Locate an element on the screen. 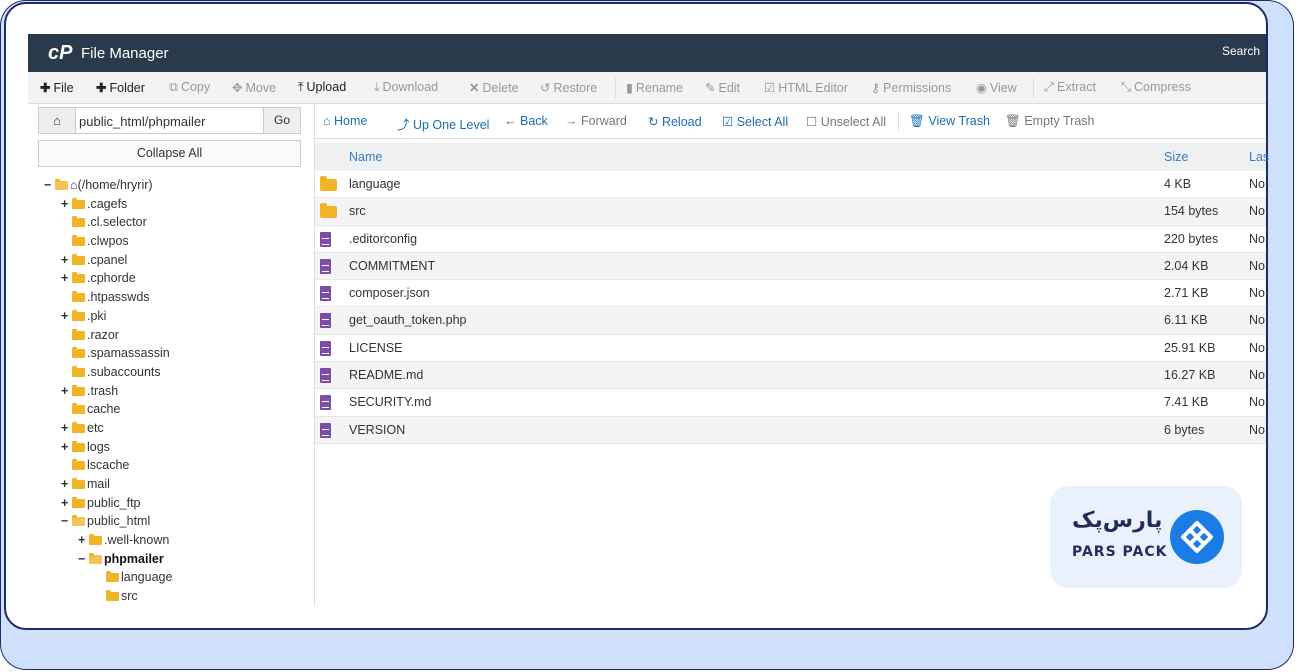 The width and height of the screenshot is (1296, 672). table-row: SECURITY.md 7.41 KB No is located at coordinates (790, 403).